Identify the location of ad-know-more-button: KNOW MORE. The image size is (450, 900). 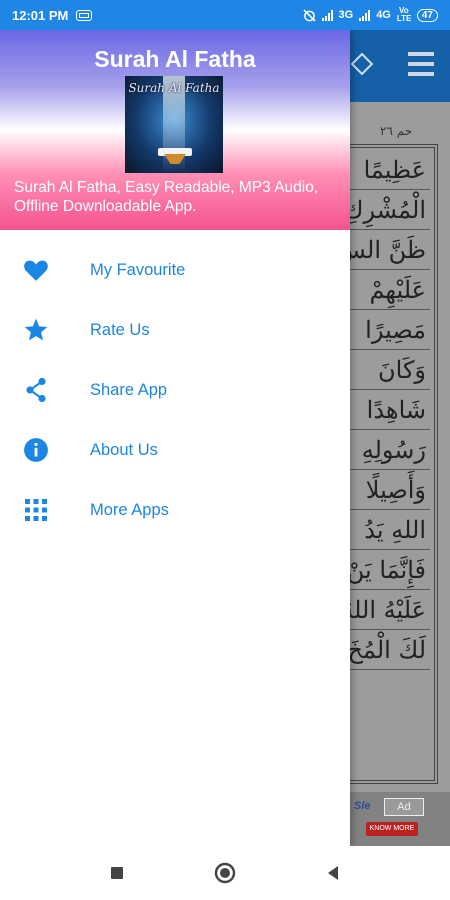
(392, 829).